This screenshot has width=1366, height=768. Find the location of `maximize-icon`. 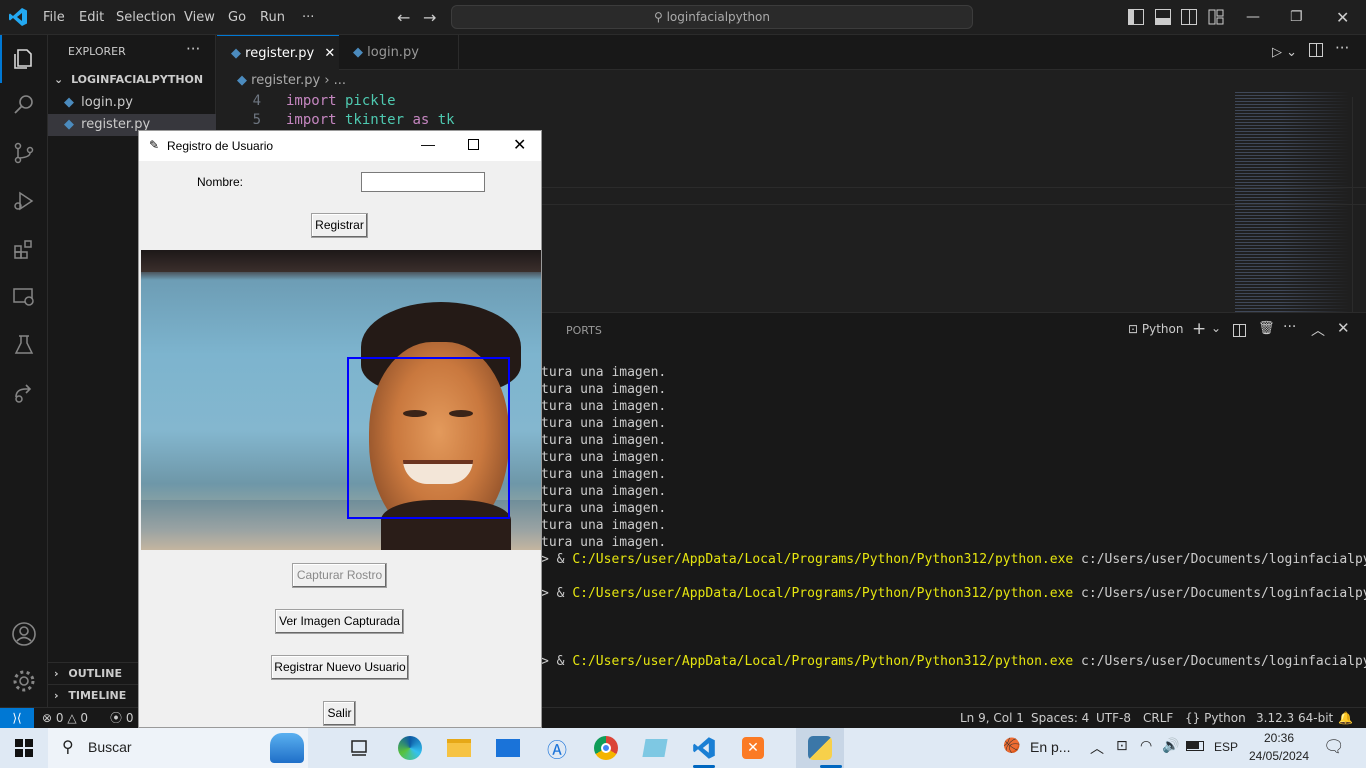

maximize-icon is located at coordinates (473, 144).